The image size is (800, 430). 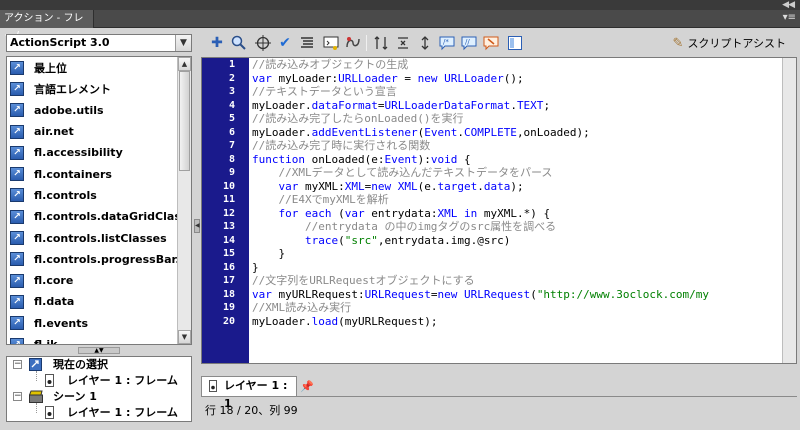 What do you see at coordinates (517, 173) in the screenshot?
I see `code-line: //XMLデータとして読み込んだテキストデータをパース` at bounding box center [517, 173].